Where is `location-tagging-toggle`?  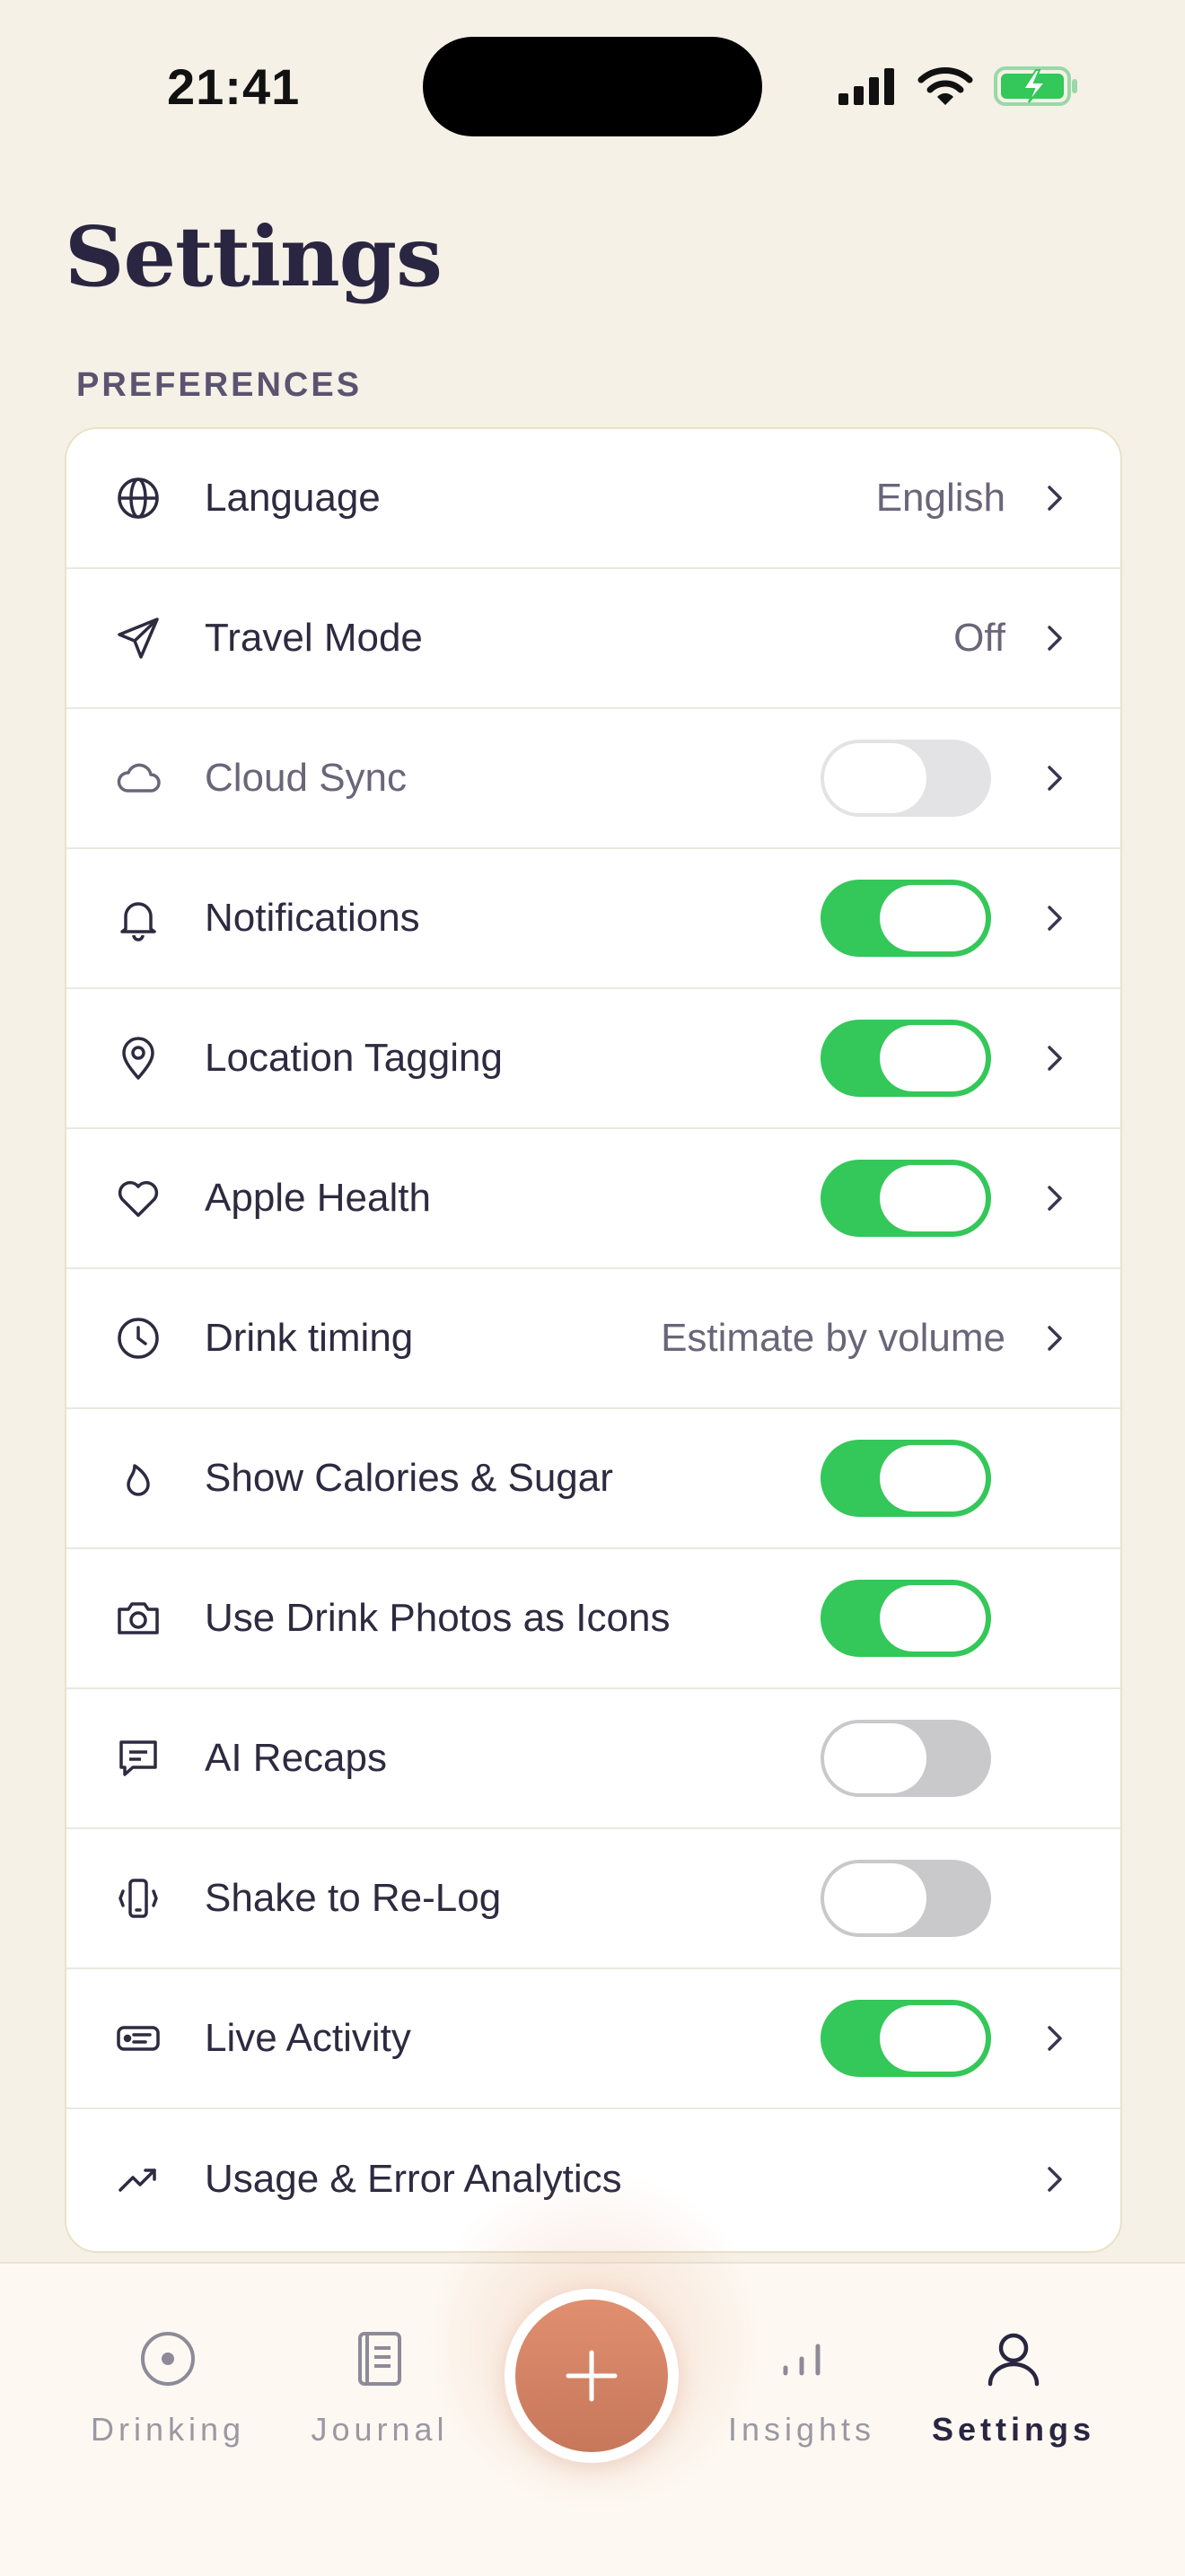
location-tagging-toggle is located at coordinates (906, 1058).